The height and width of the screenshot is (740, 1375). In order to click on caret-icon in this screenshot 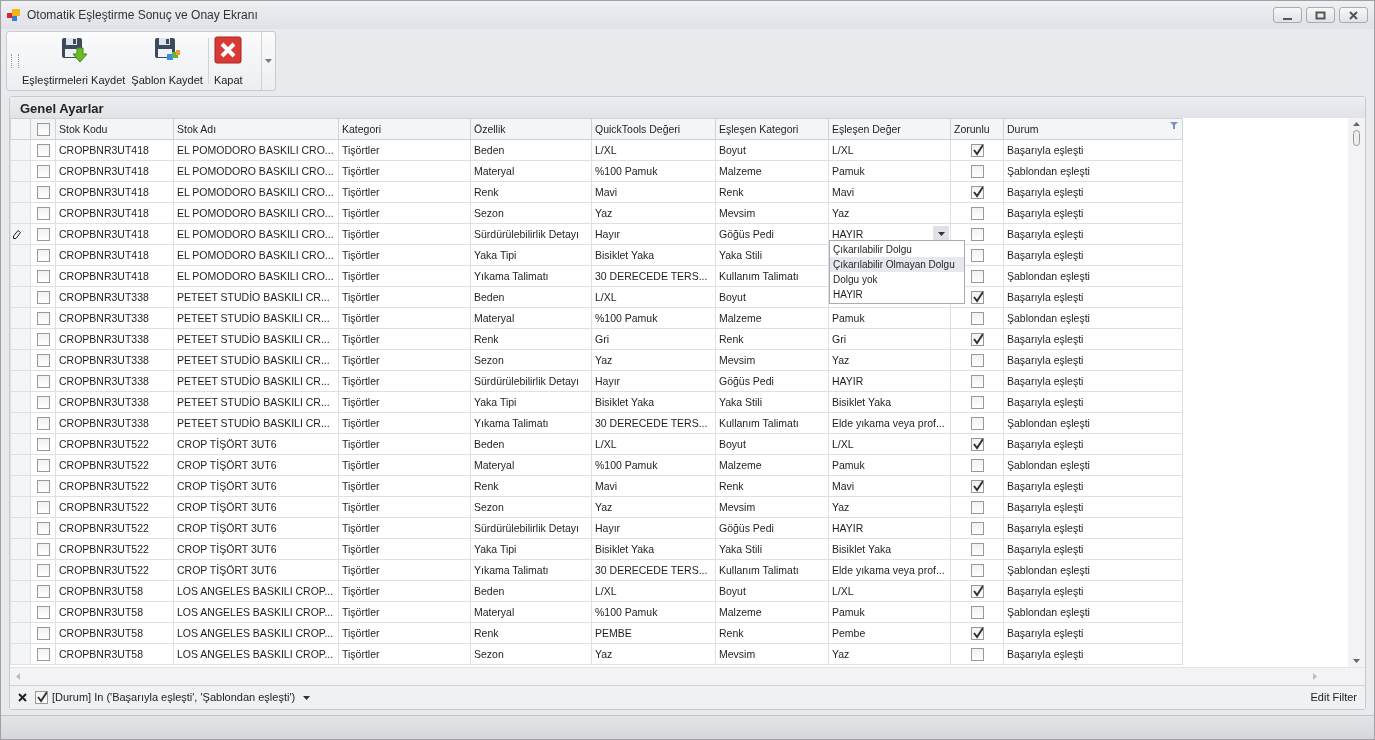, I will do `click(307, 697)`.